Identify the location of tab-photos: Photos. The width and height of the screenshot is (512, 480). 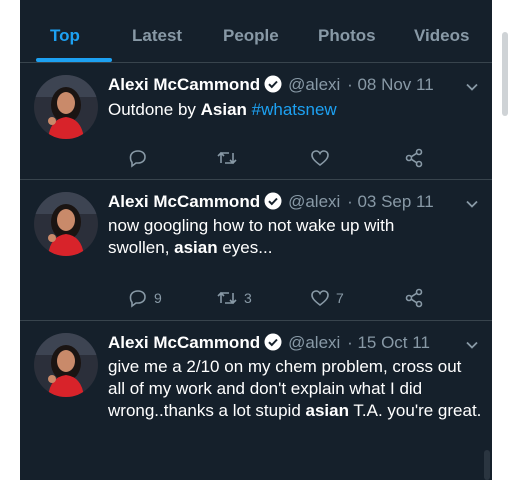
(347, 36).